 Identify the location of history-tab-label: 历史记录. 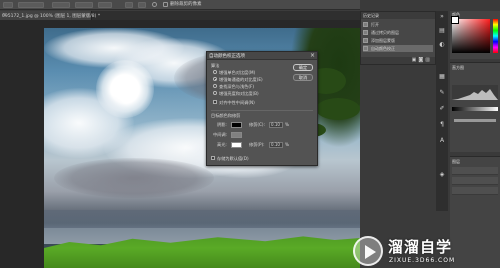
(371, 15).